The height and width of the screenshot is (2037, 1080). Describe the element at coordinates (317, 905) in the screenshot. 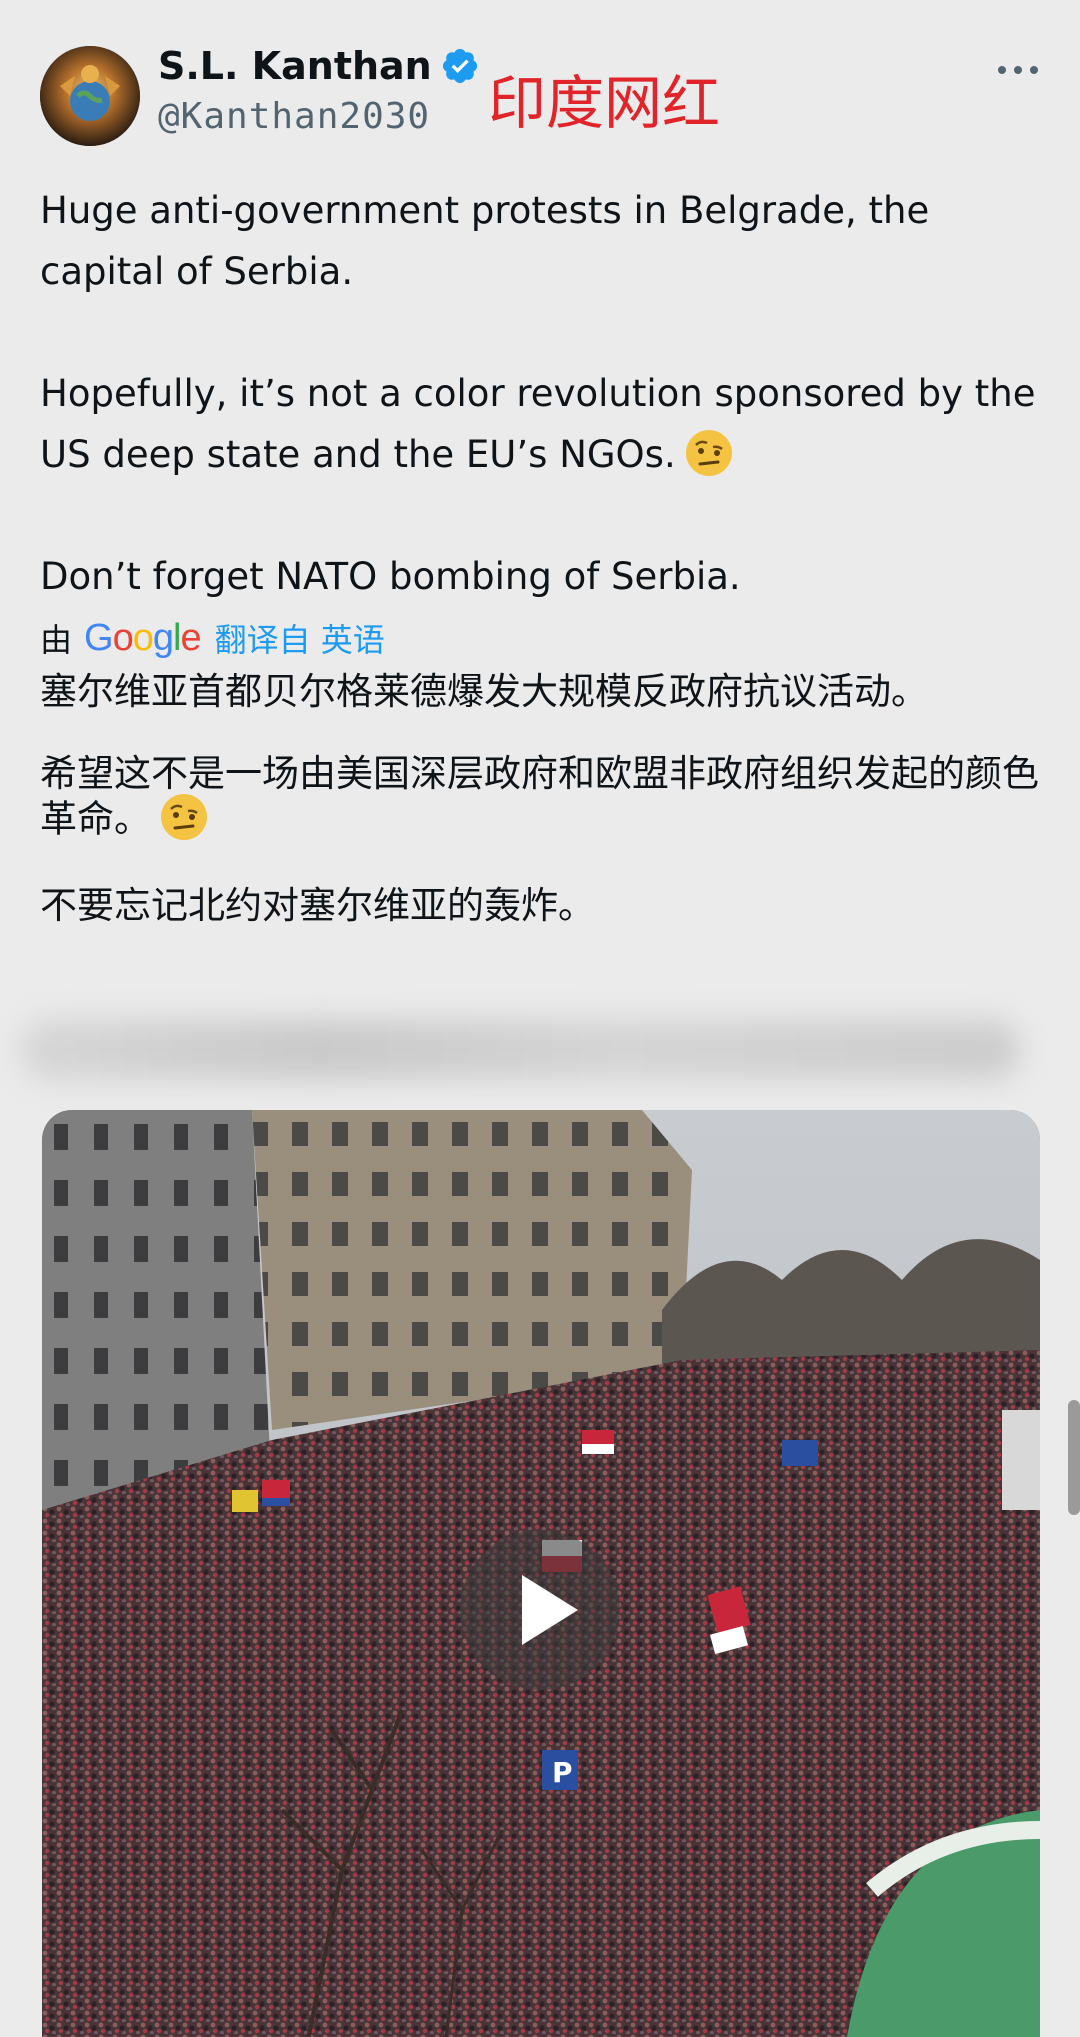

I see `translated-paragraph: 不要忘记北约对塞尔维亚的轰炸。` at that location.